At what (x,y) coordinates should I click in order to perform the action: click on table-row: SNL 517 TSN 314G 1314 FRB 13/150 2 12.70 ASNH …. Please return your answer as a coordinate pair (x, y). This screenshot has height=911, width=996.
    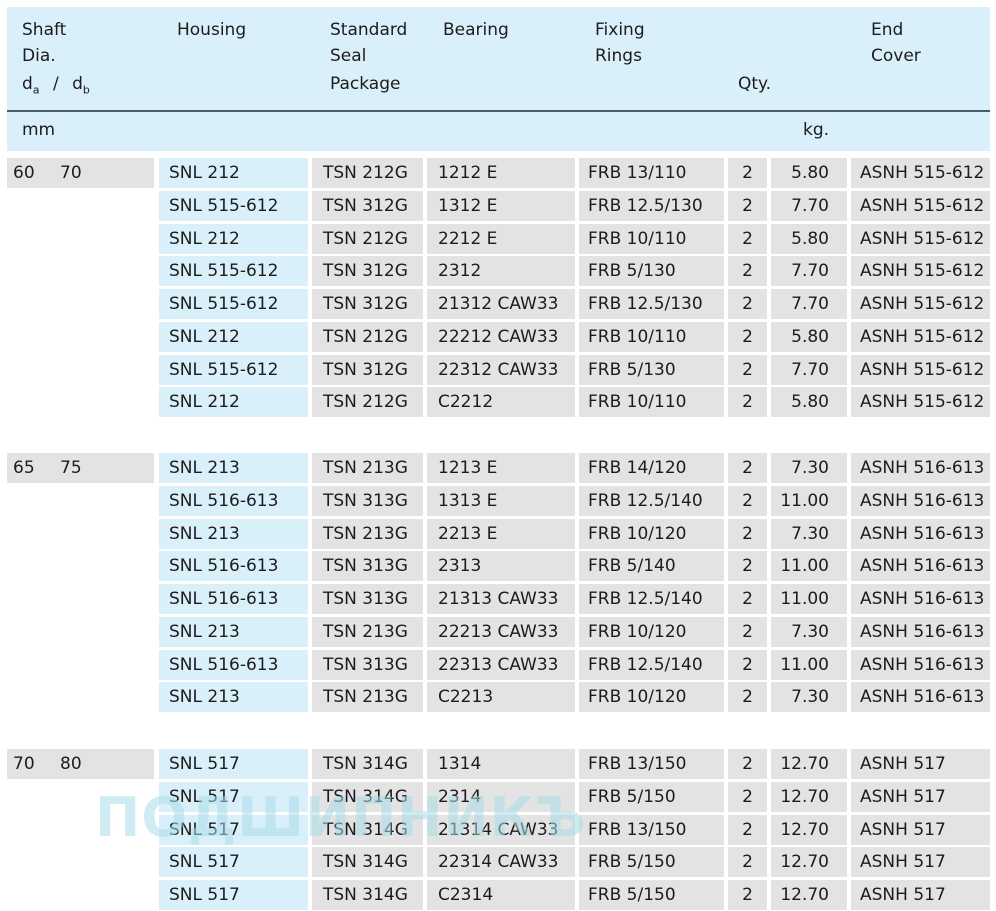
    Looking at the image, I should click on (498, 764).